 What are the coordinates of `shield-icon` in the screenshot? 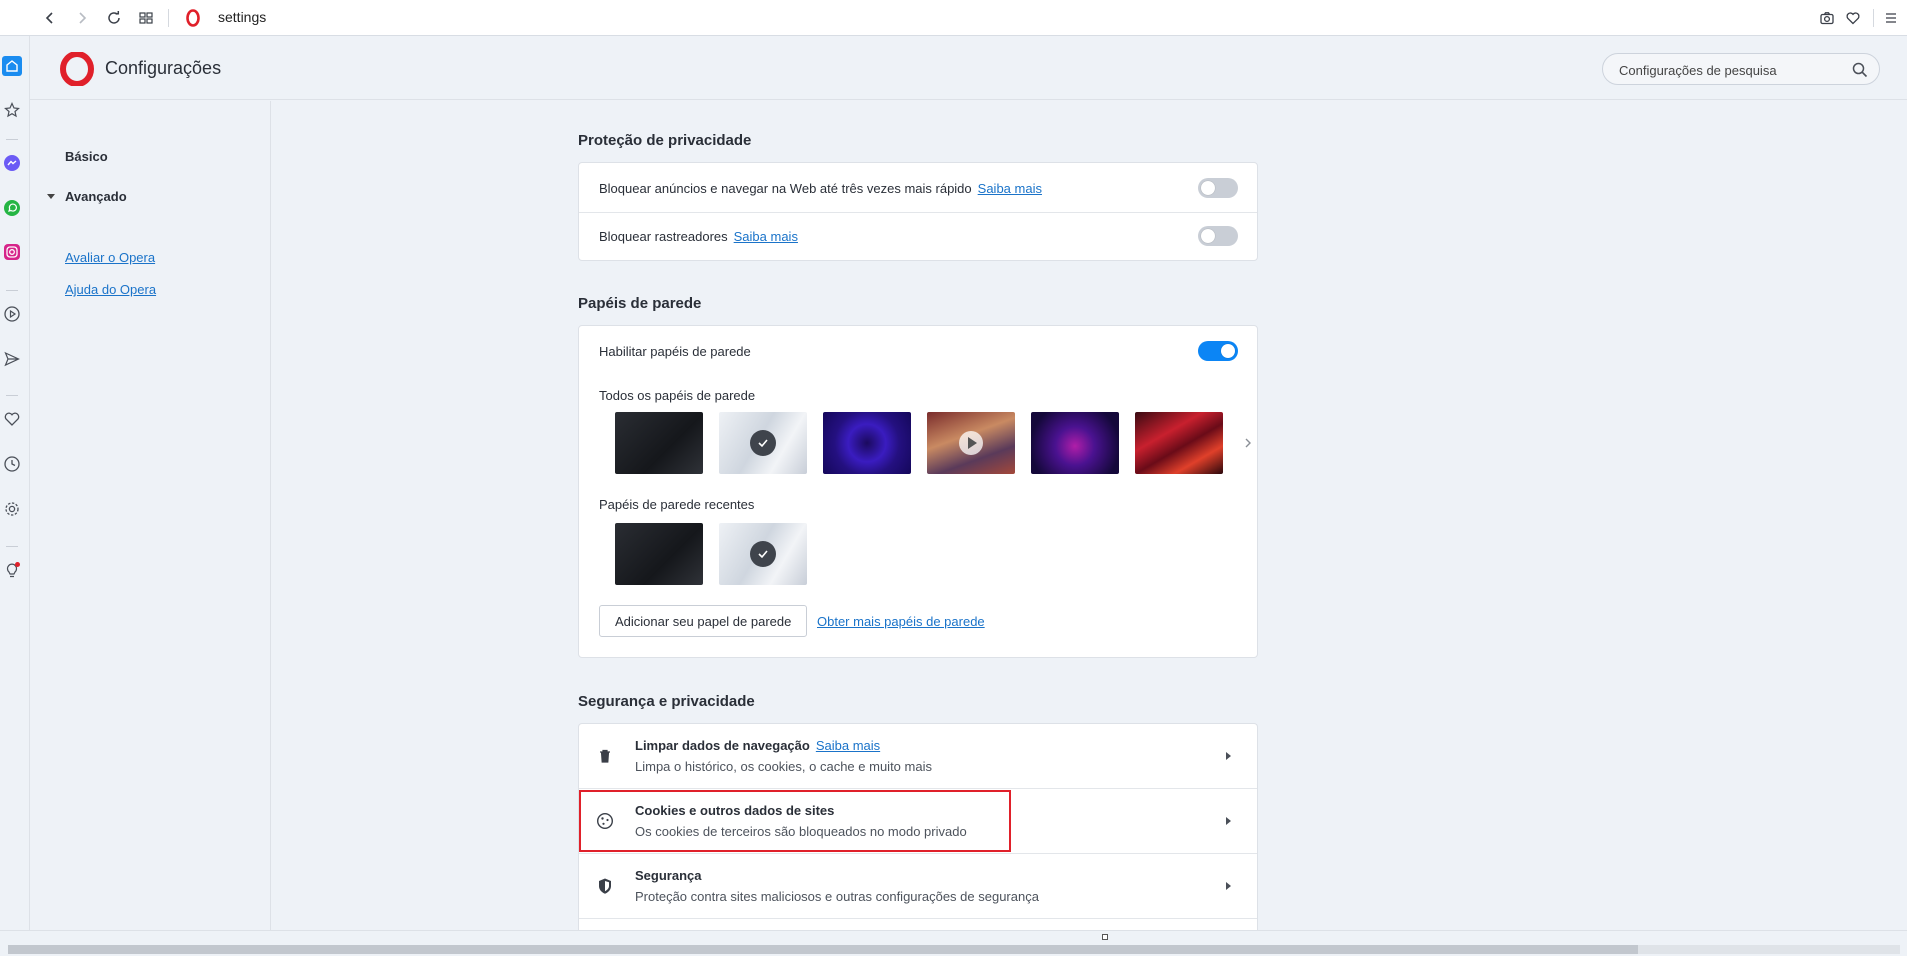 It's located at (605, 886).